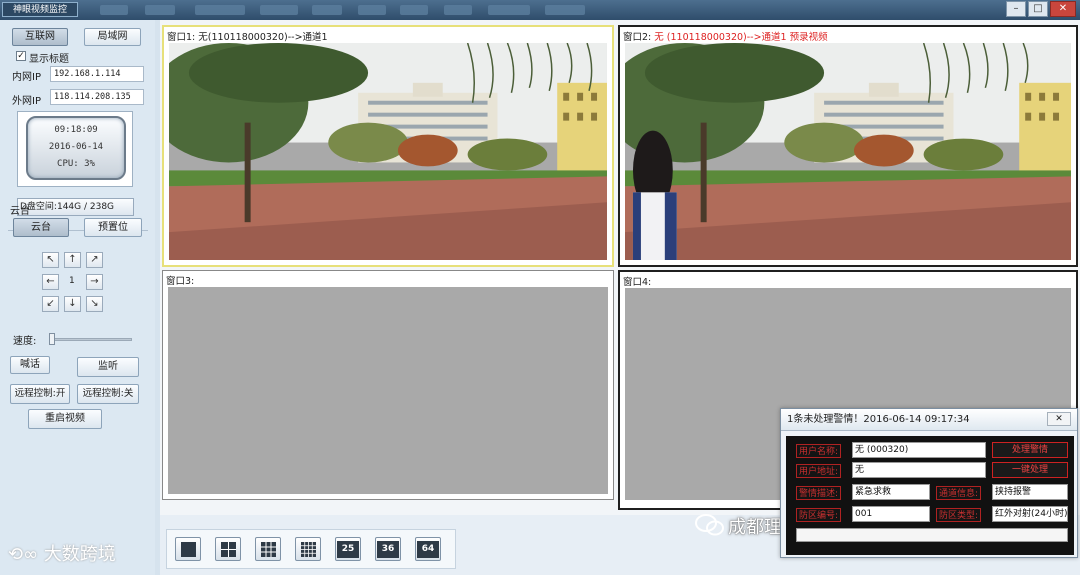 This screenshot has height=575, width=1080. Describe the element at coordinates (50, 260) in the screenshot. I see `ptz-up-left-icon: ↖` at that location.